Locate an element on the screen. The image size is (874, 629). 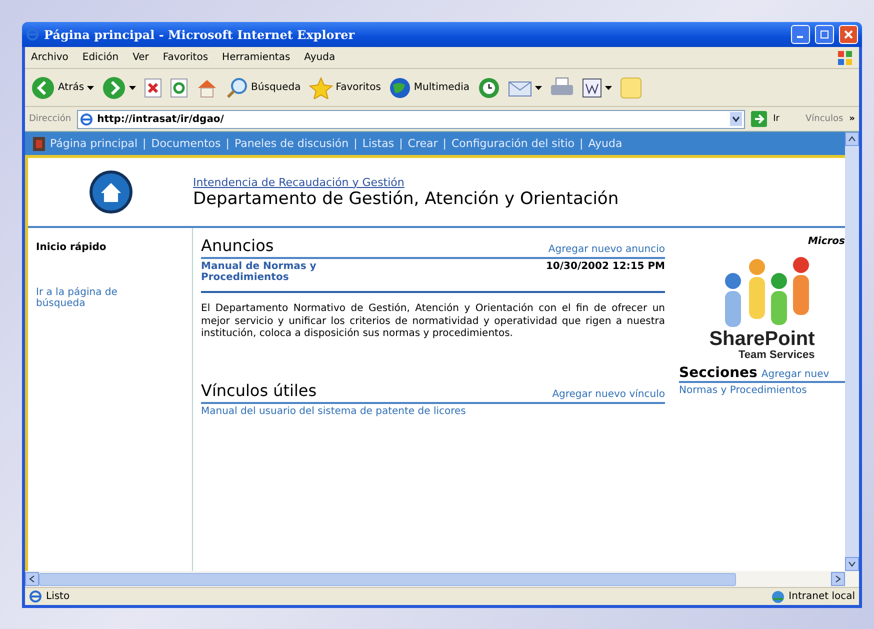
horizontal-scrollbar is located at coordinates (442, 579).